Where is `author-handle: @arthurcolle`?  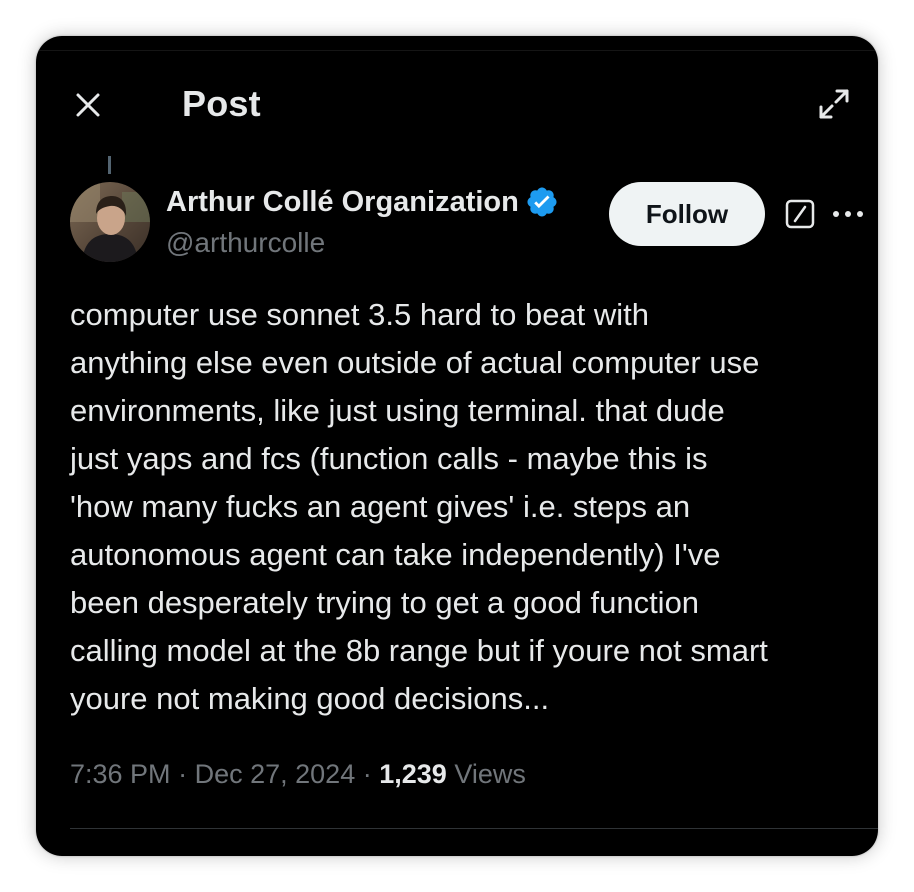 author-handle: @arthurcolle is located at coordinates (245, 243).